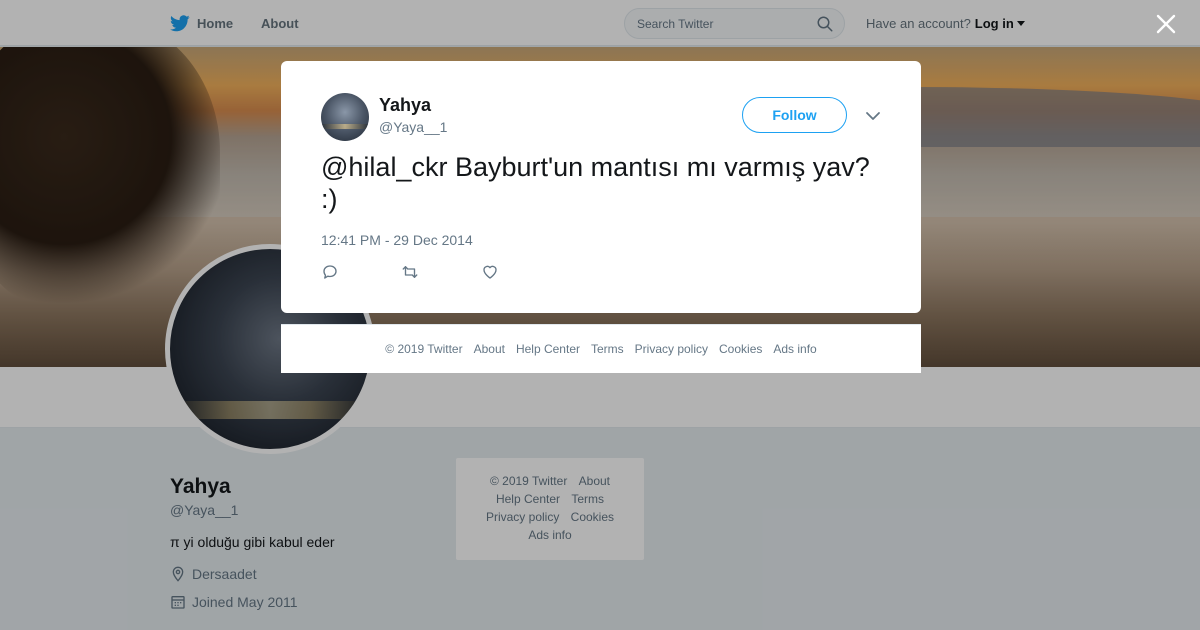 The width and height of the screenshot is (1200, 630). I want to click on reply-icon, so click(330, 272).